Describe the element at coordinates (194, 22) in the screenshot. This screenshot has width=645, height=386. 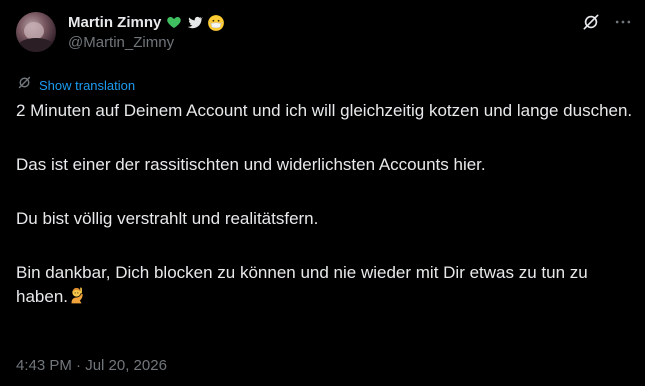
I see `bird-icon` at that location.